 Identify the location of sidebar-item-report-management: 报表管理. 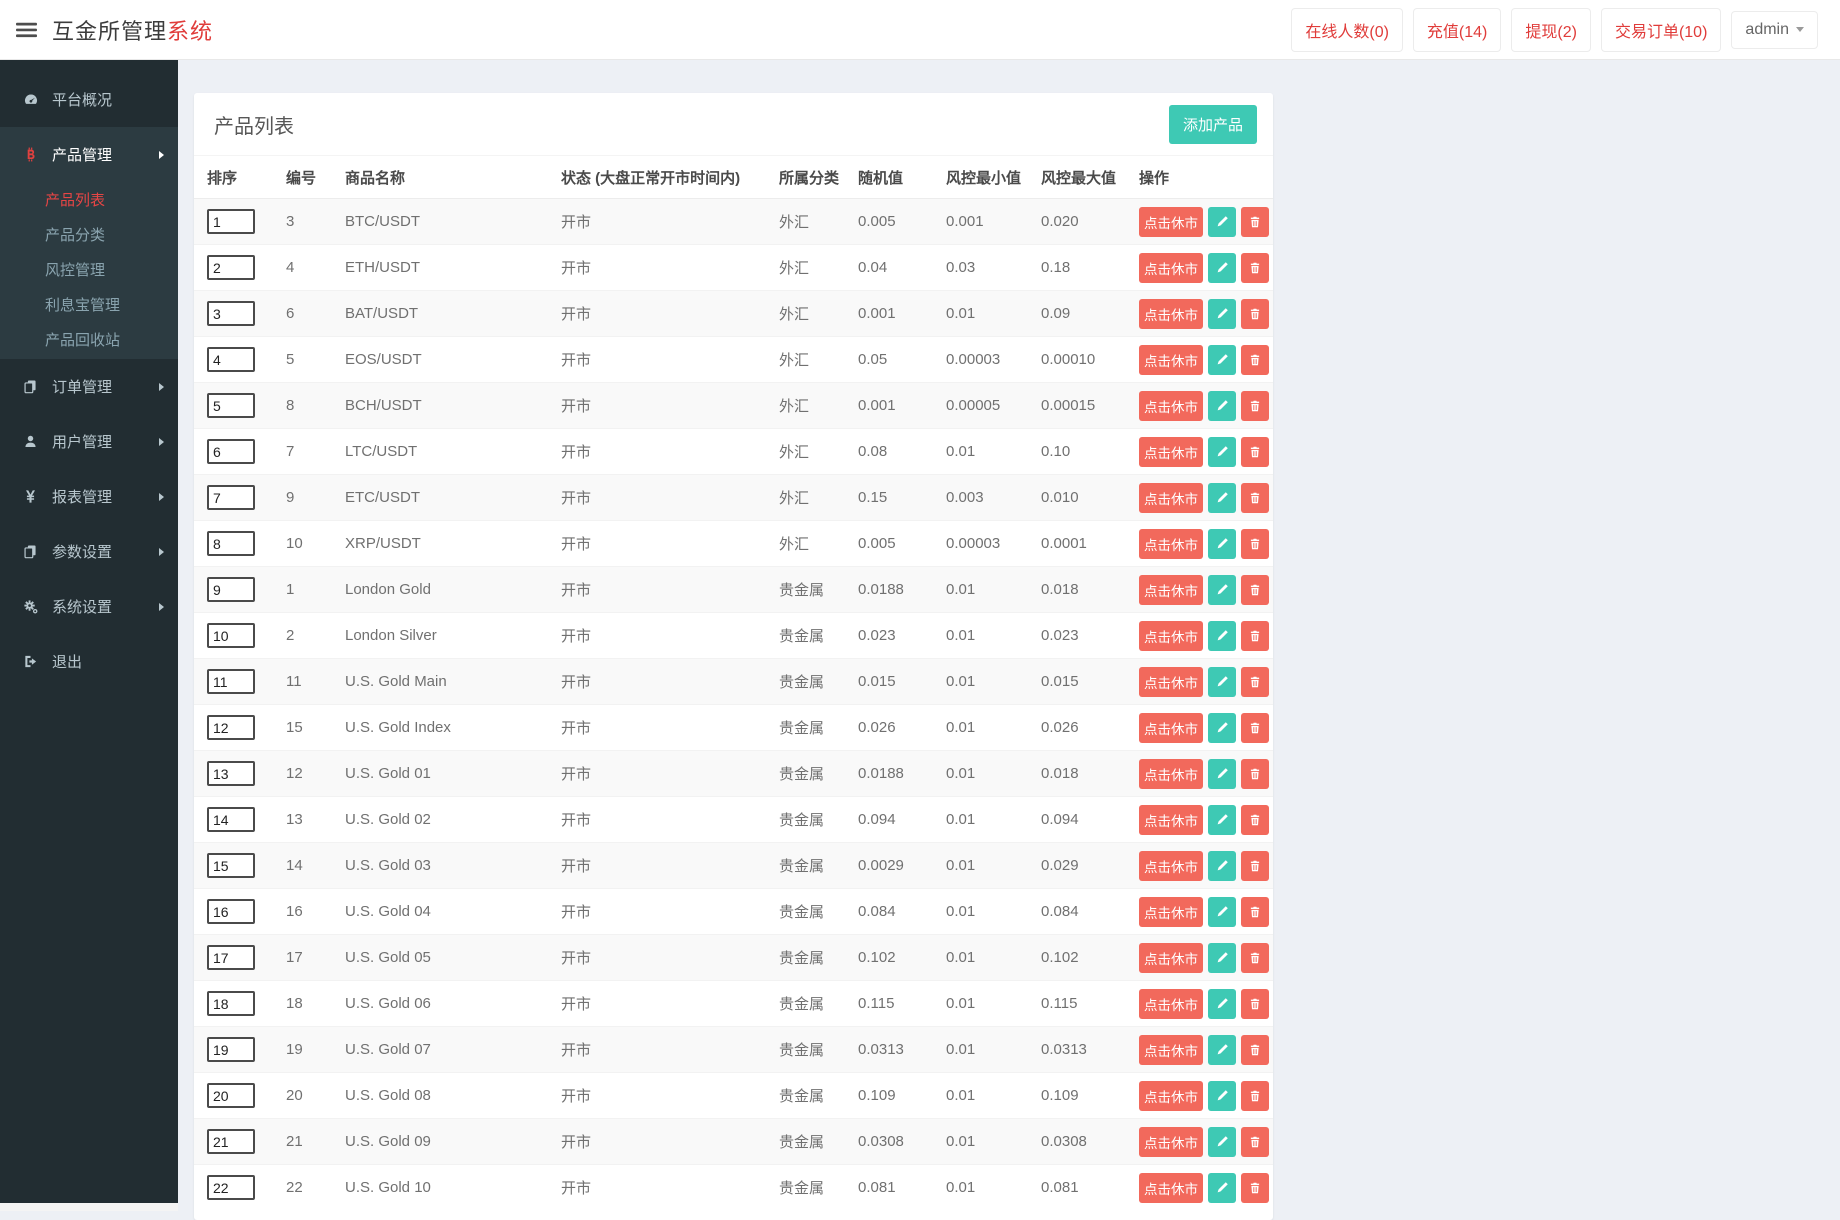
(89, 496).